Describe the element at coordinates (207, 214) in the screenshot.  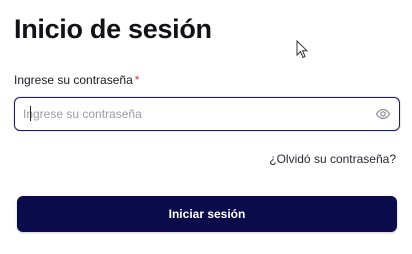
I see `login-button: Iniciar sesión` at that location.